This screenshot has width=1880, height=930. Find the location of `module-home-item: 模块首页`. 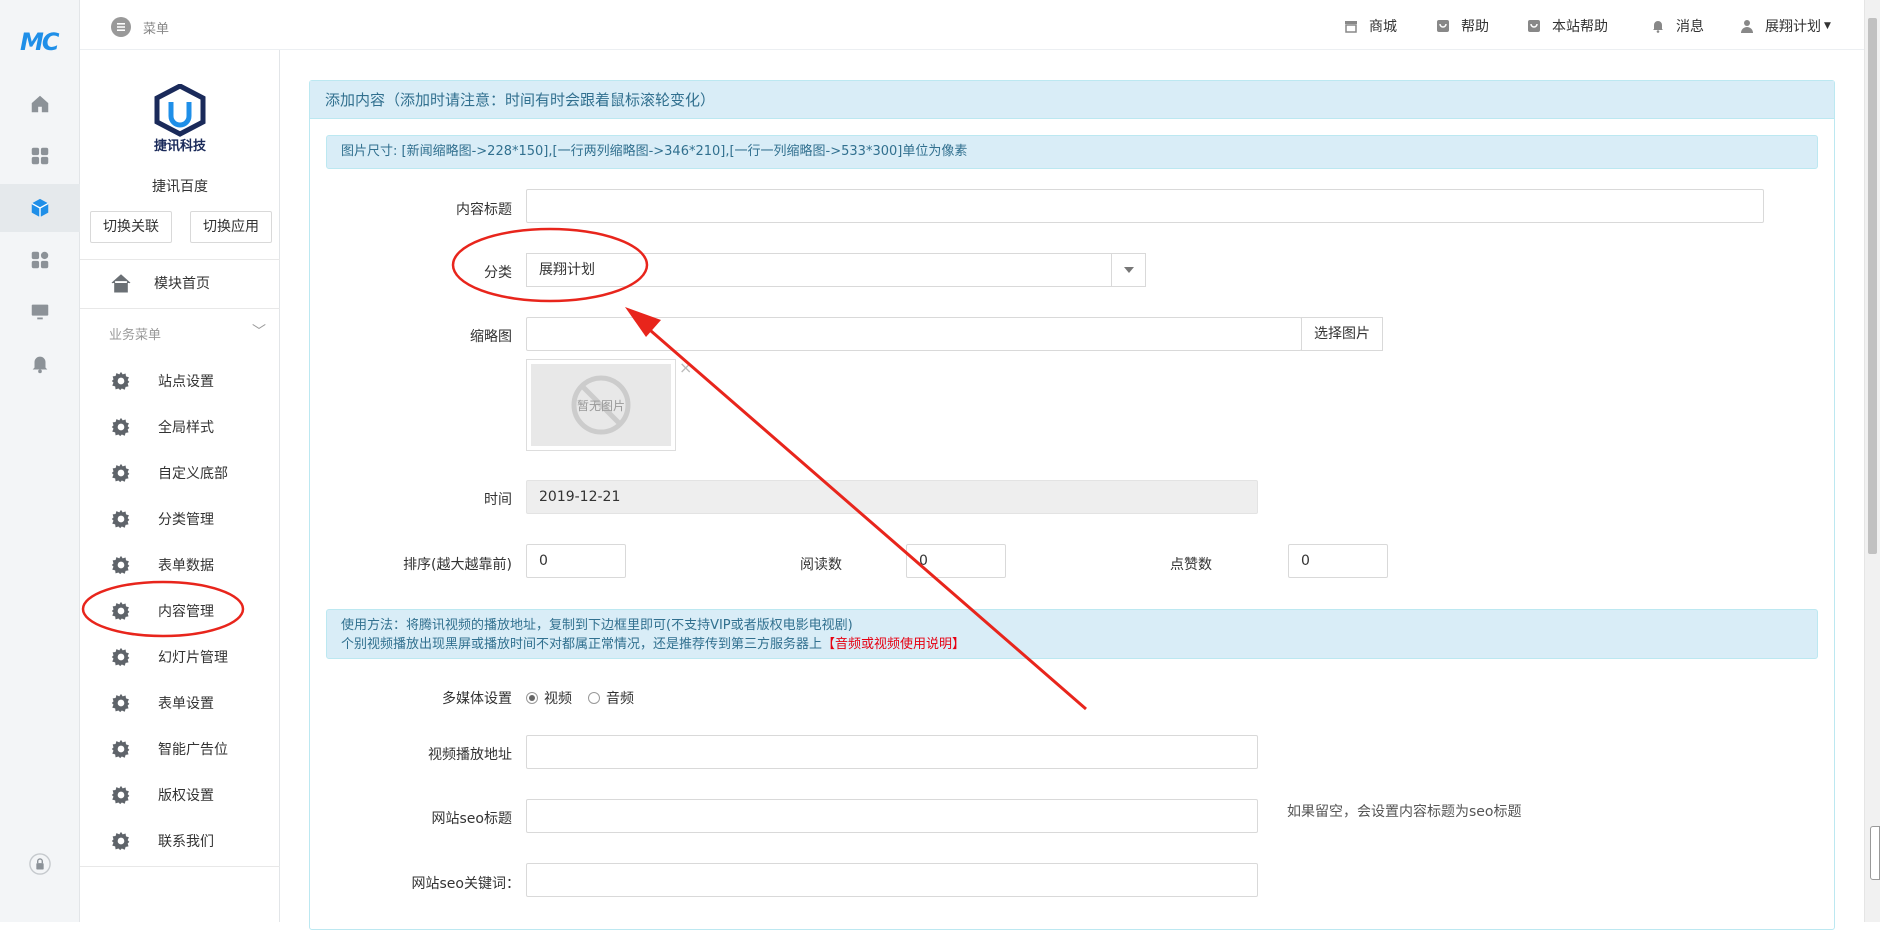

module-home-item: 模块首页 is located at coordinates (180, 283).